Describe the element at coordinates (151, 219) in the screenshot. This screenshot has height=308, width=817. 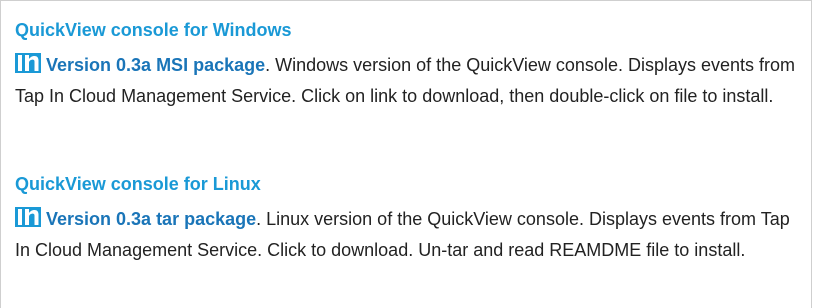
I see `linux-tar-package-link: Version 0.3a tar package` at that location.